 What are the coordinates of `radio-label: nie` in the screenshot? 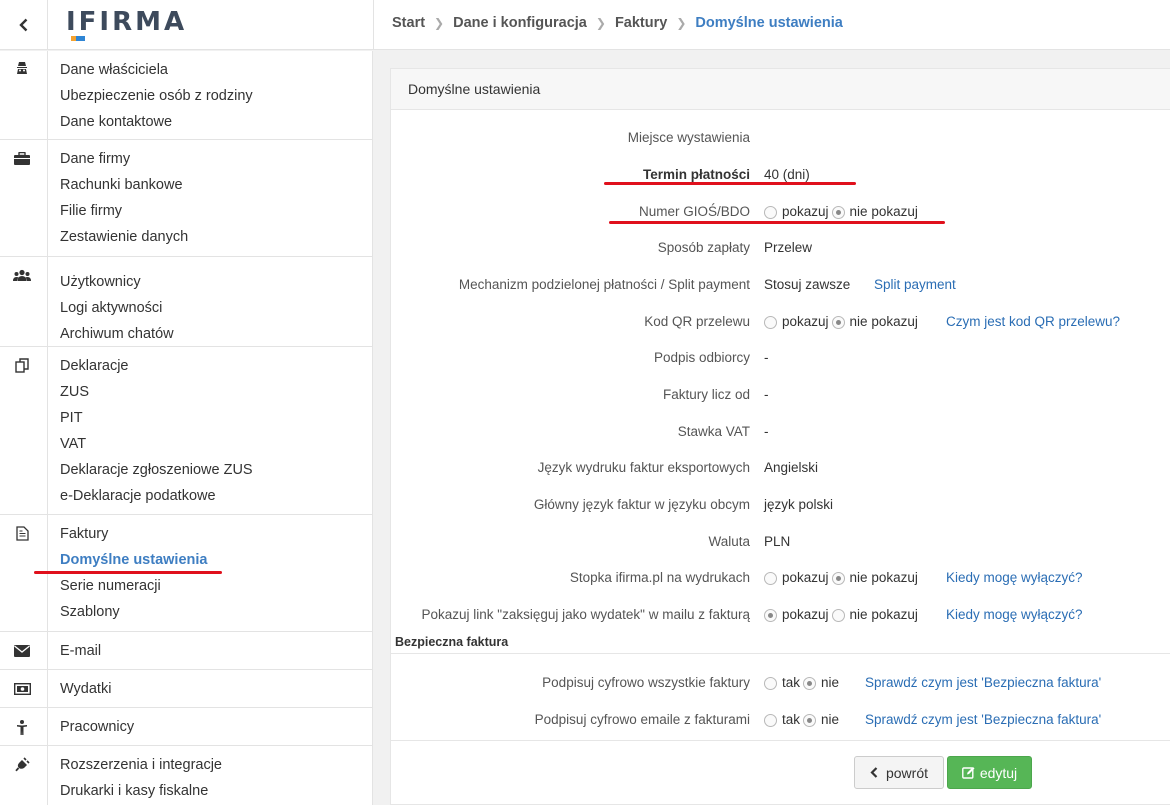 It's located at (830, 719).